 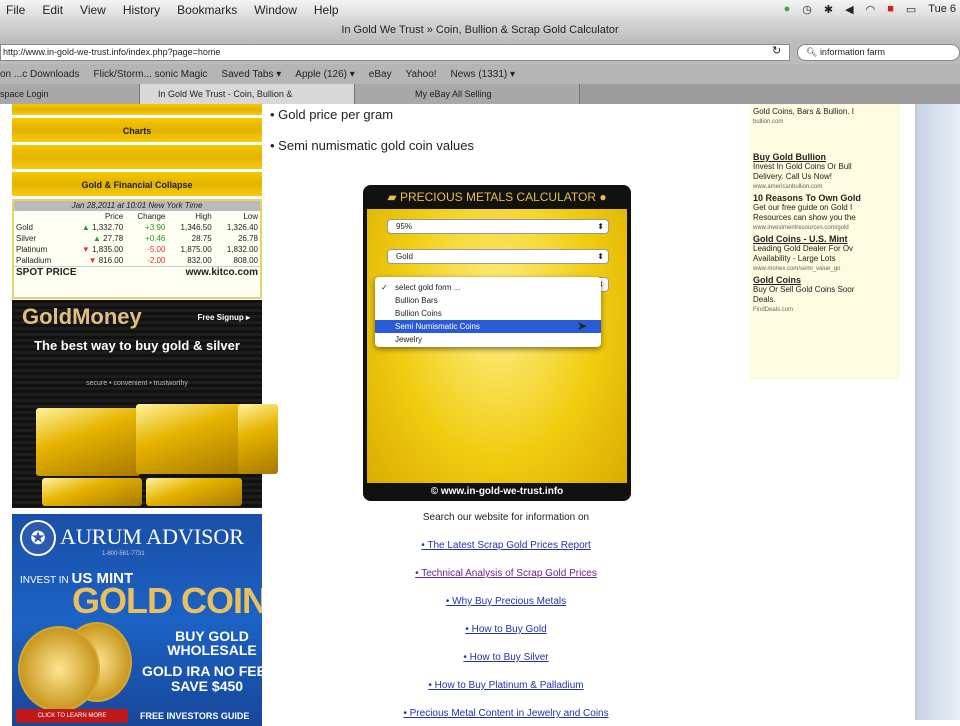 What do you see at coordinates (202, 679) in the screenshot?
I see `ira-text: GOLD IRA NO FEES SAVE $450` at bounding box center [202, 679].